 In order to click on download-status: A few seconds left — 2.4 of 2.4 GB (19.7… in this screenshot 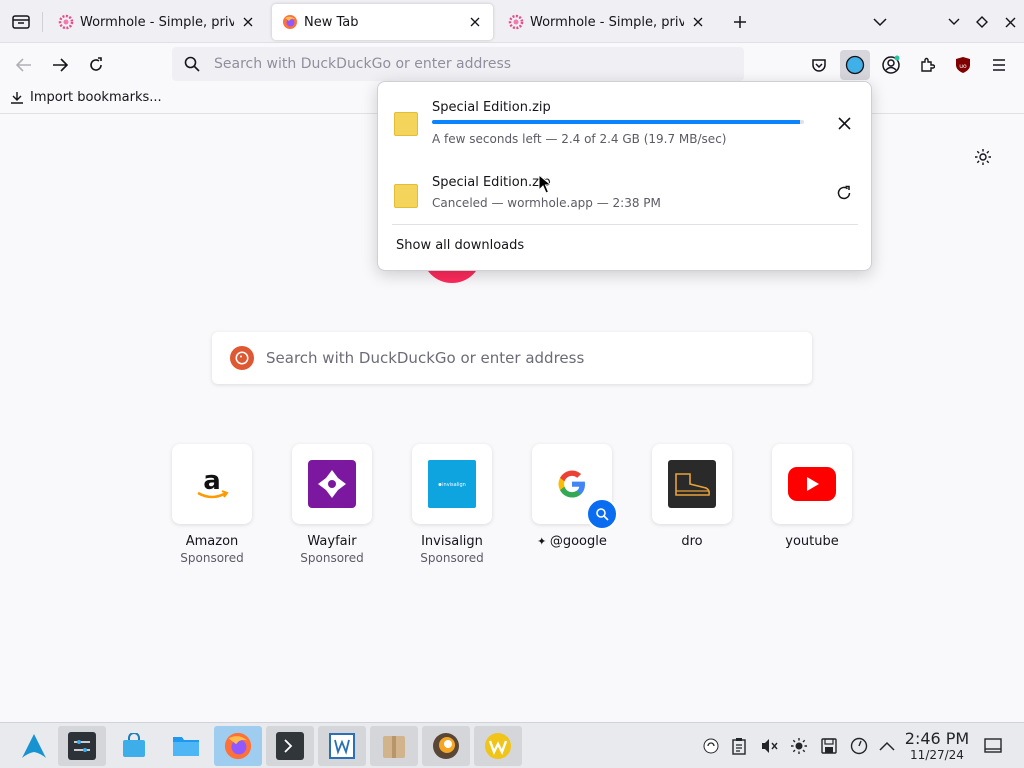, I will do `click(579, 139)`.